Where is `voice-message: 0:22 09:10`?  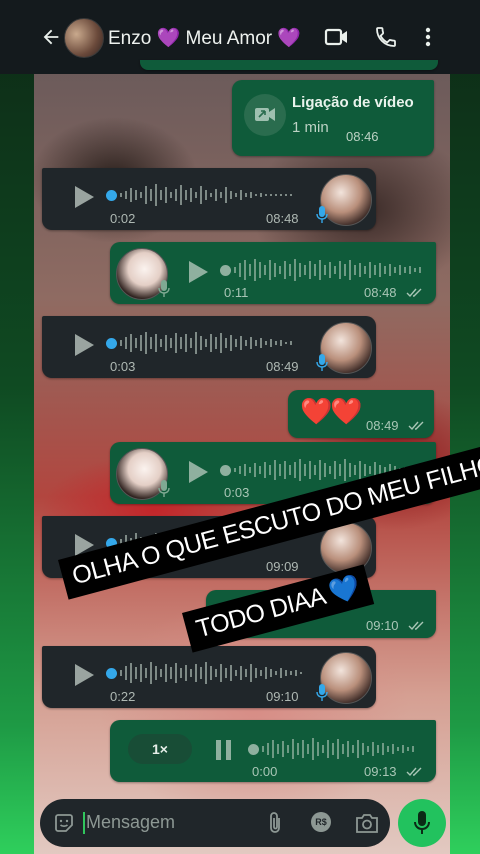
voice-message: 0:22 09:10 is located at coordinates (209, 677).